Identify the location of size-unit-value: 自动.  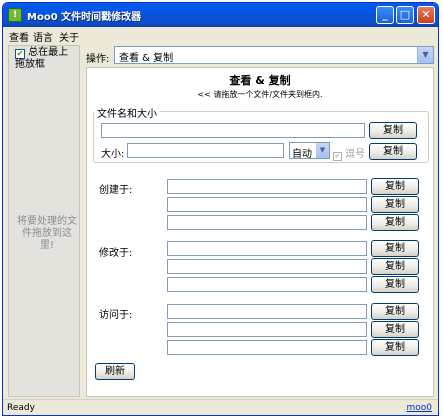
(302, 154).